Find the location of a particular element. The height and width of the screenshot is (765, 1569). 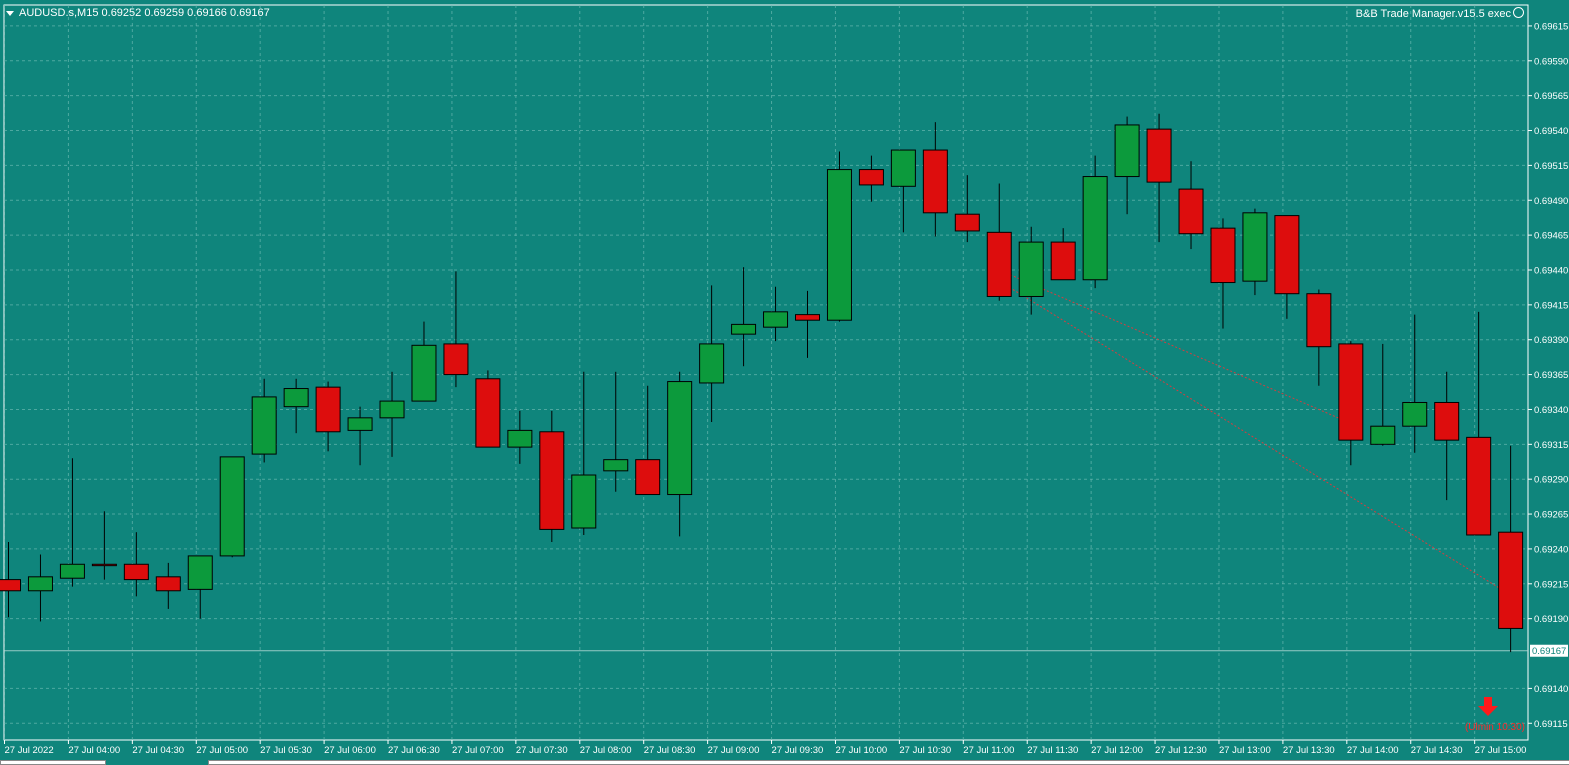

x-tick-label: 27 Jul 12:30 is located at coordinates (1181, 750).